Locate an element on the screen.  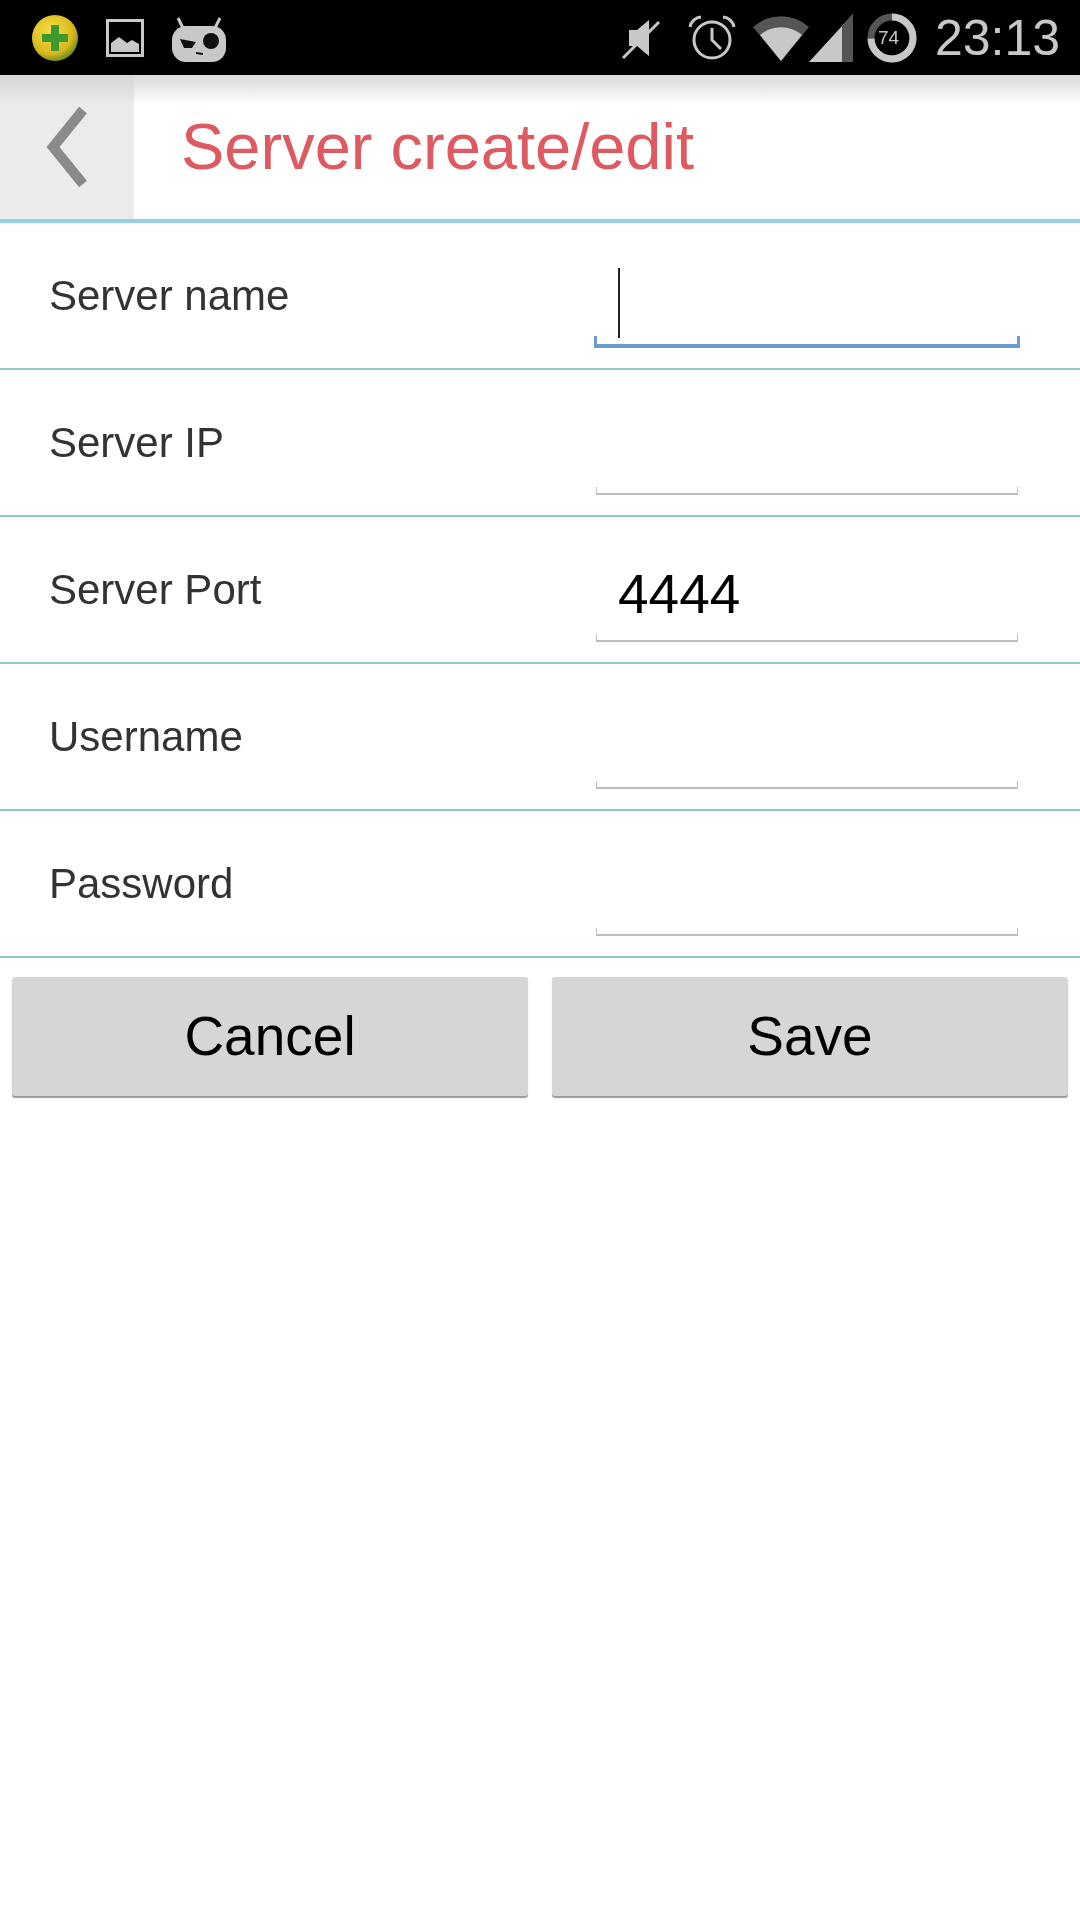
clock-time: 23:13 is located at coordinates (997, 37).